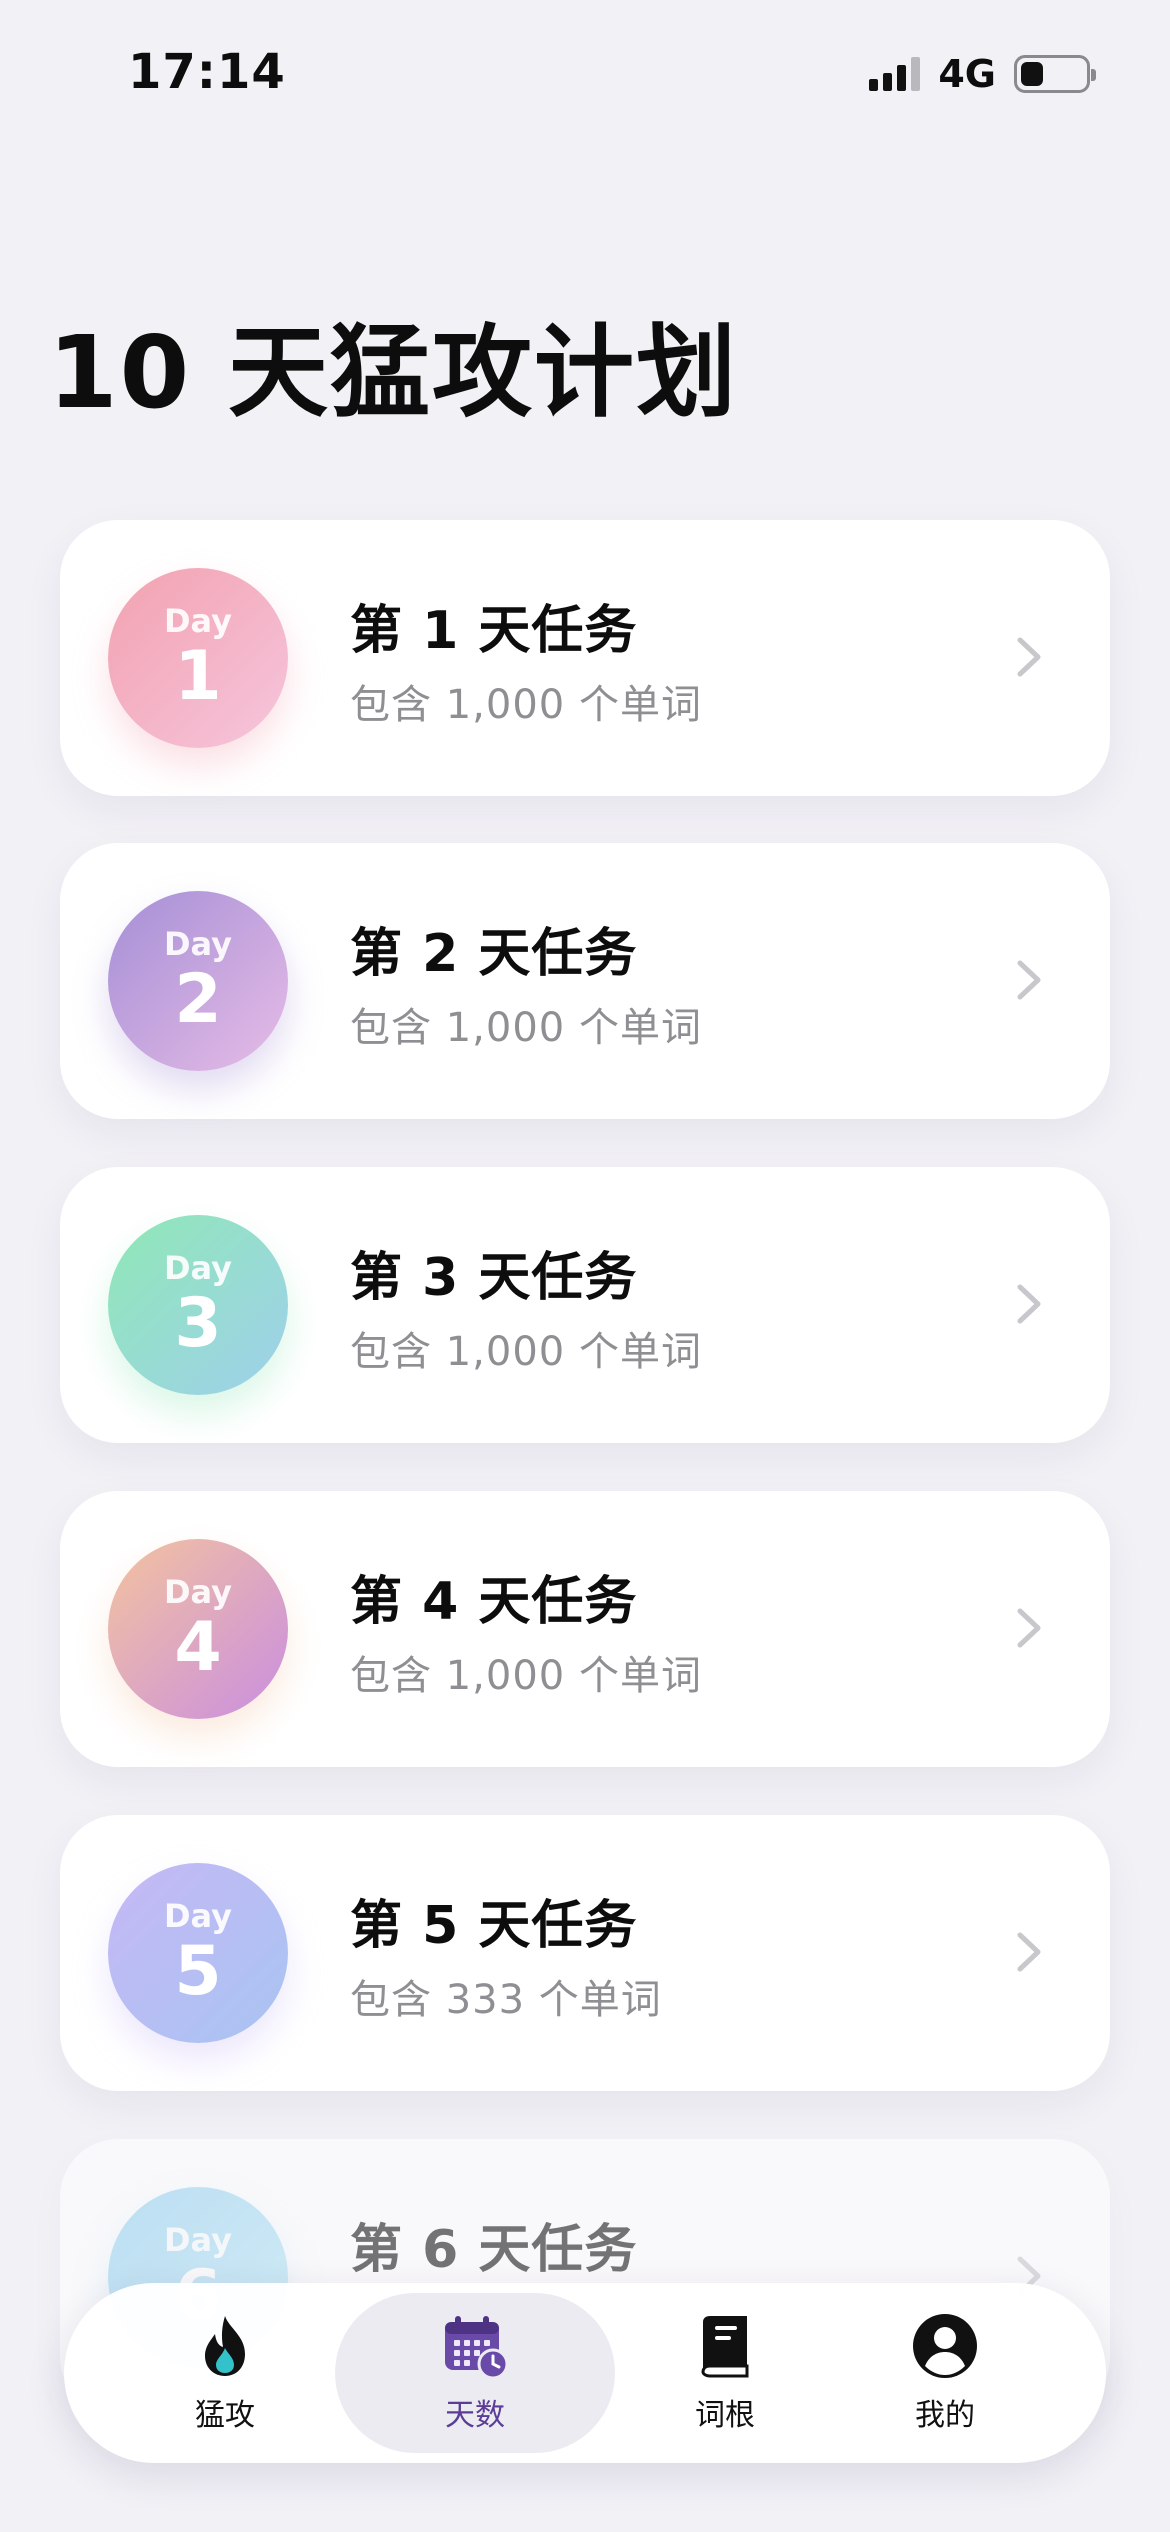 The width and height of the screenshot is (1170, 2532). What do you see at coordinates (967, 74) in the screenshot?
I see `network-type: 4G` at bounding box center [967, 74].